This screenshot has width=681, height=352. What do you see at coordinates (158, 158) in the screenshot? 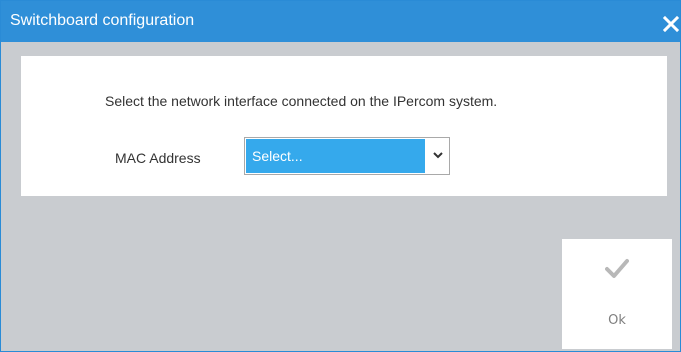
I see `mac-address-label: MAC Address` at bounding box center [158, 158].